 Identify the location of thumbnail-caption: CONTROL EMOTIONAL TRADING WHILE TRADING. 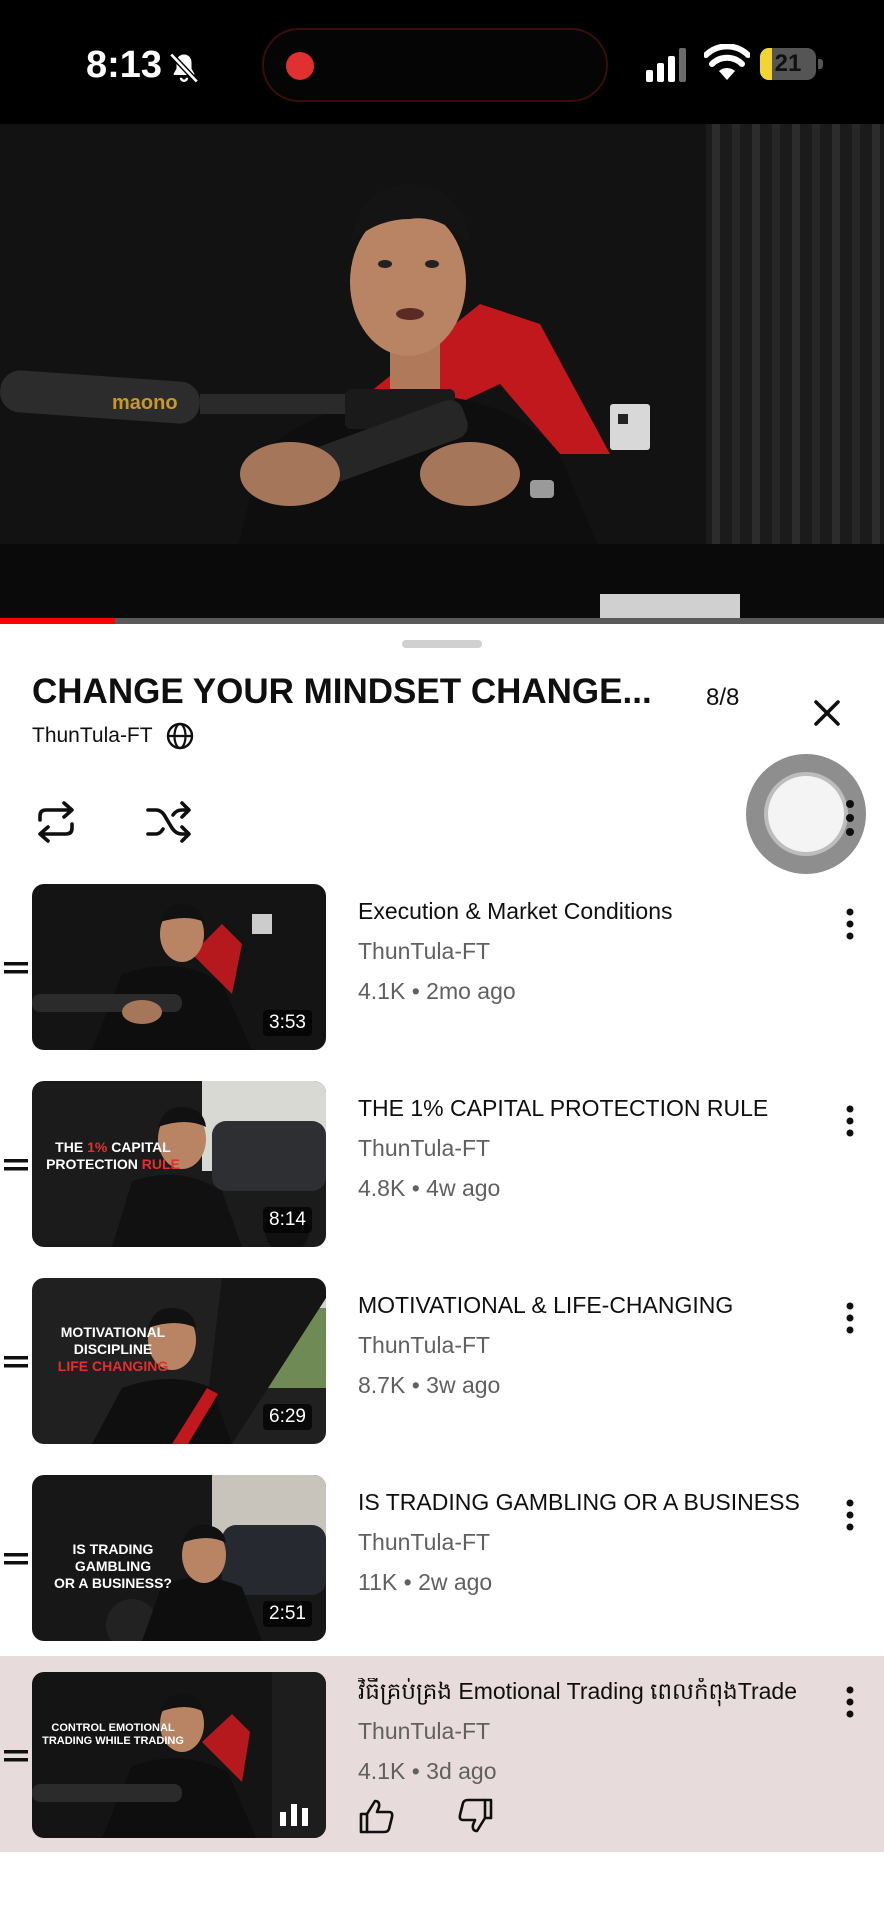
(113, 1734).